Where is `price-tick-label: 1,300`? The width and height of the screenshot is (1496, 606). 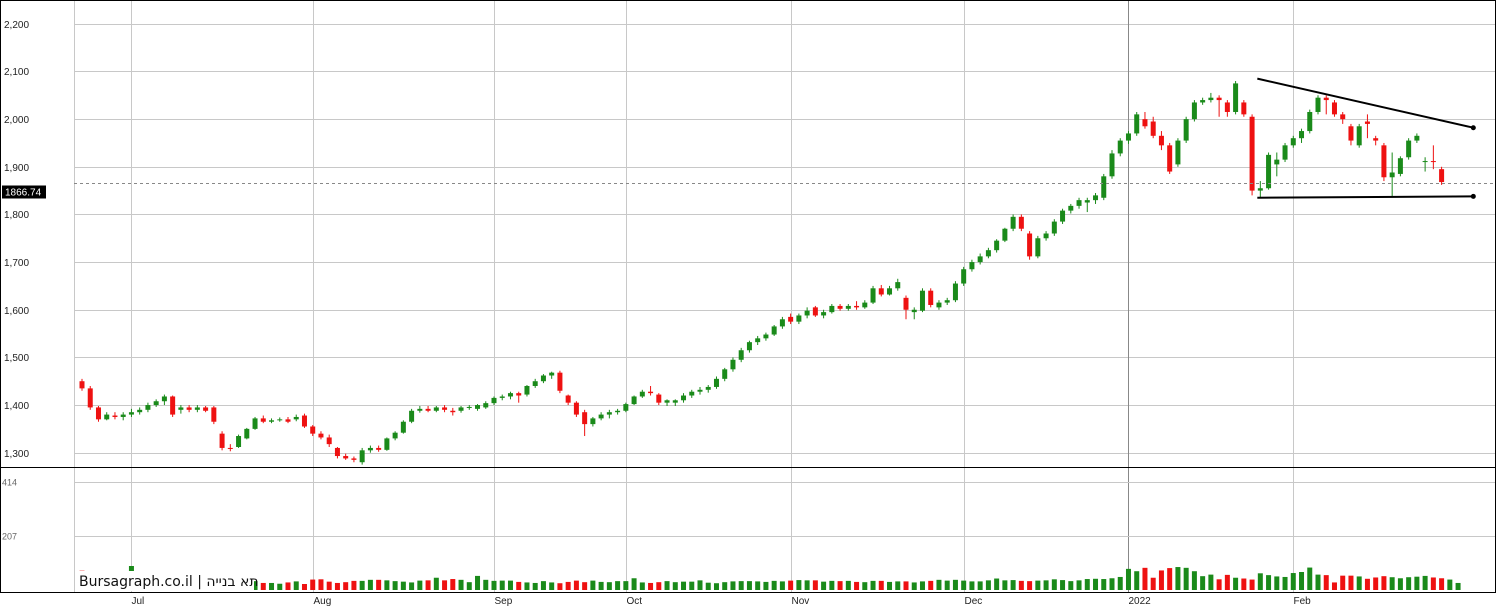 price-tick-label: 1,300 is located at coordinates (16, 454).